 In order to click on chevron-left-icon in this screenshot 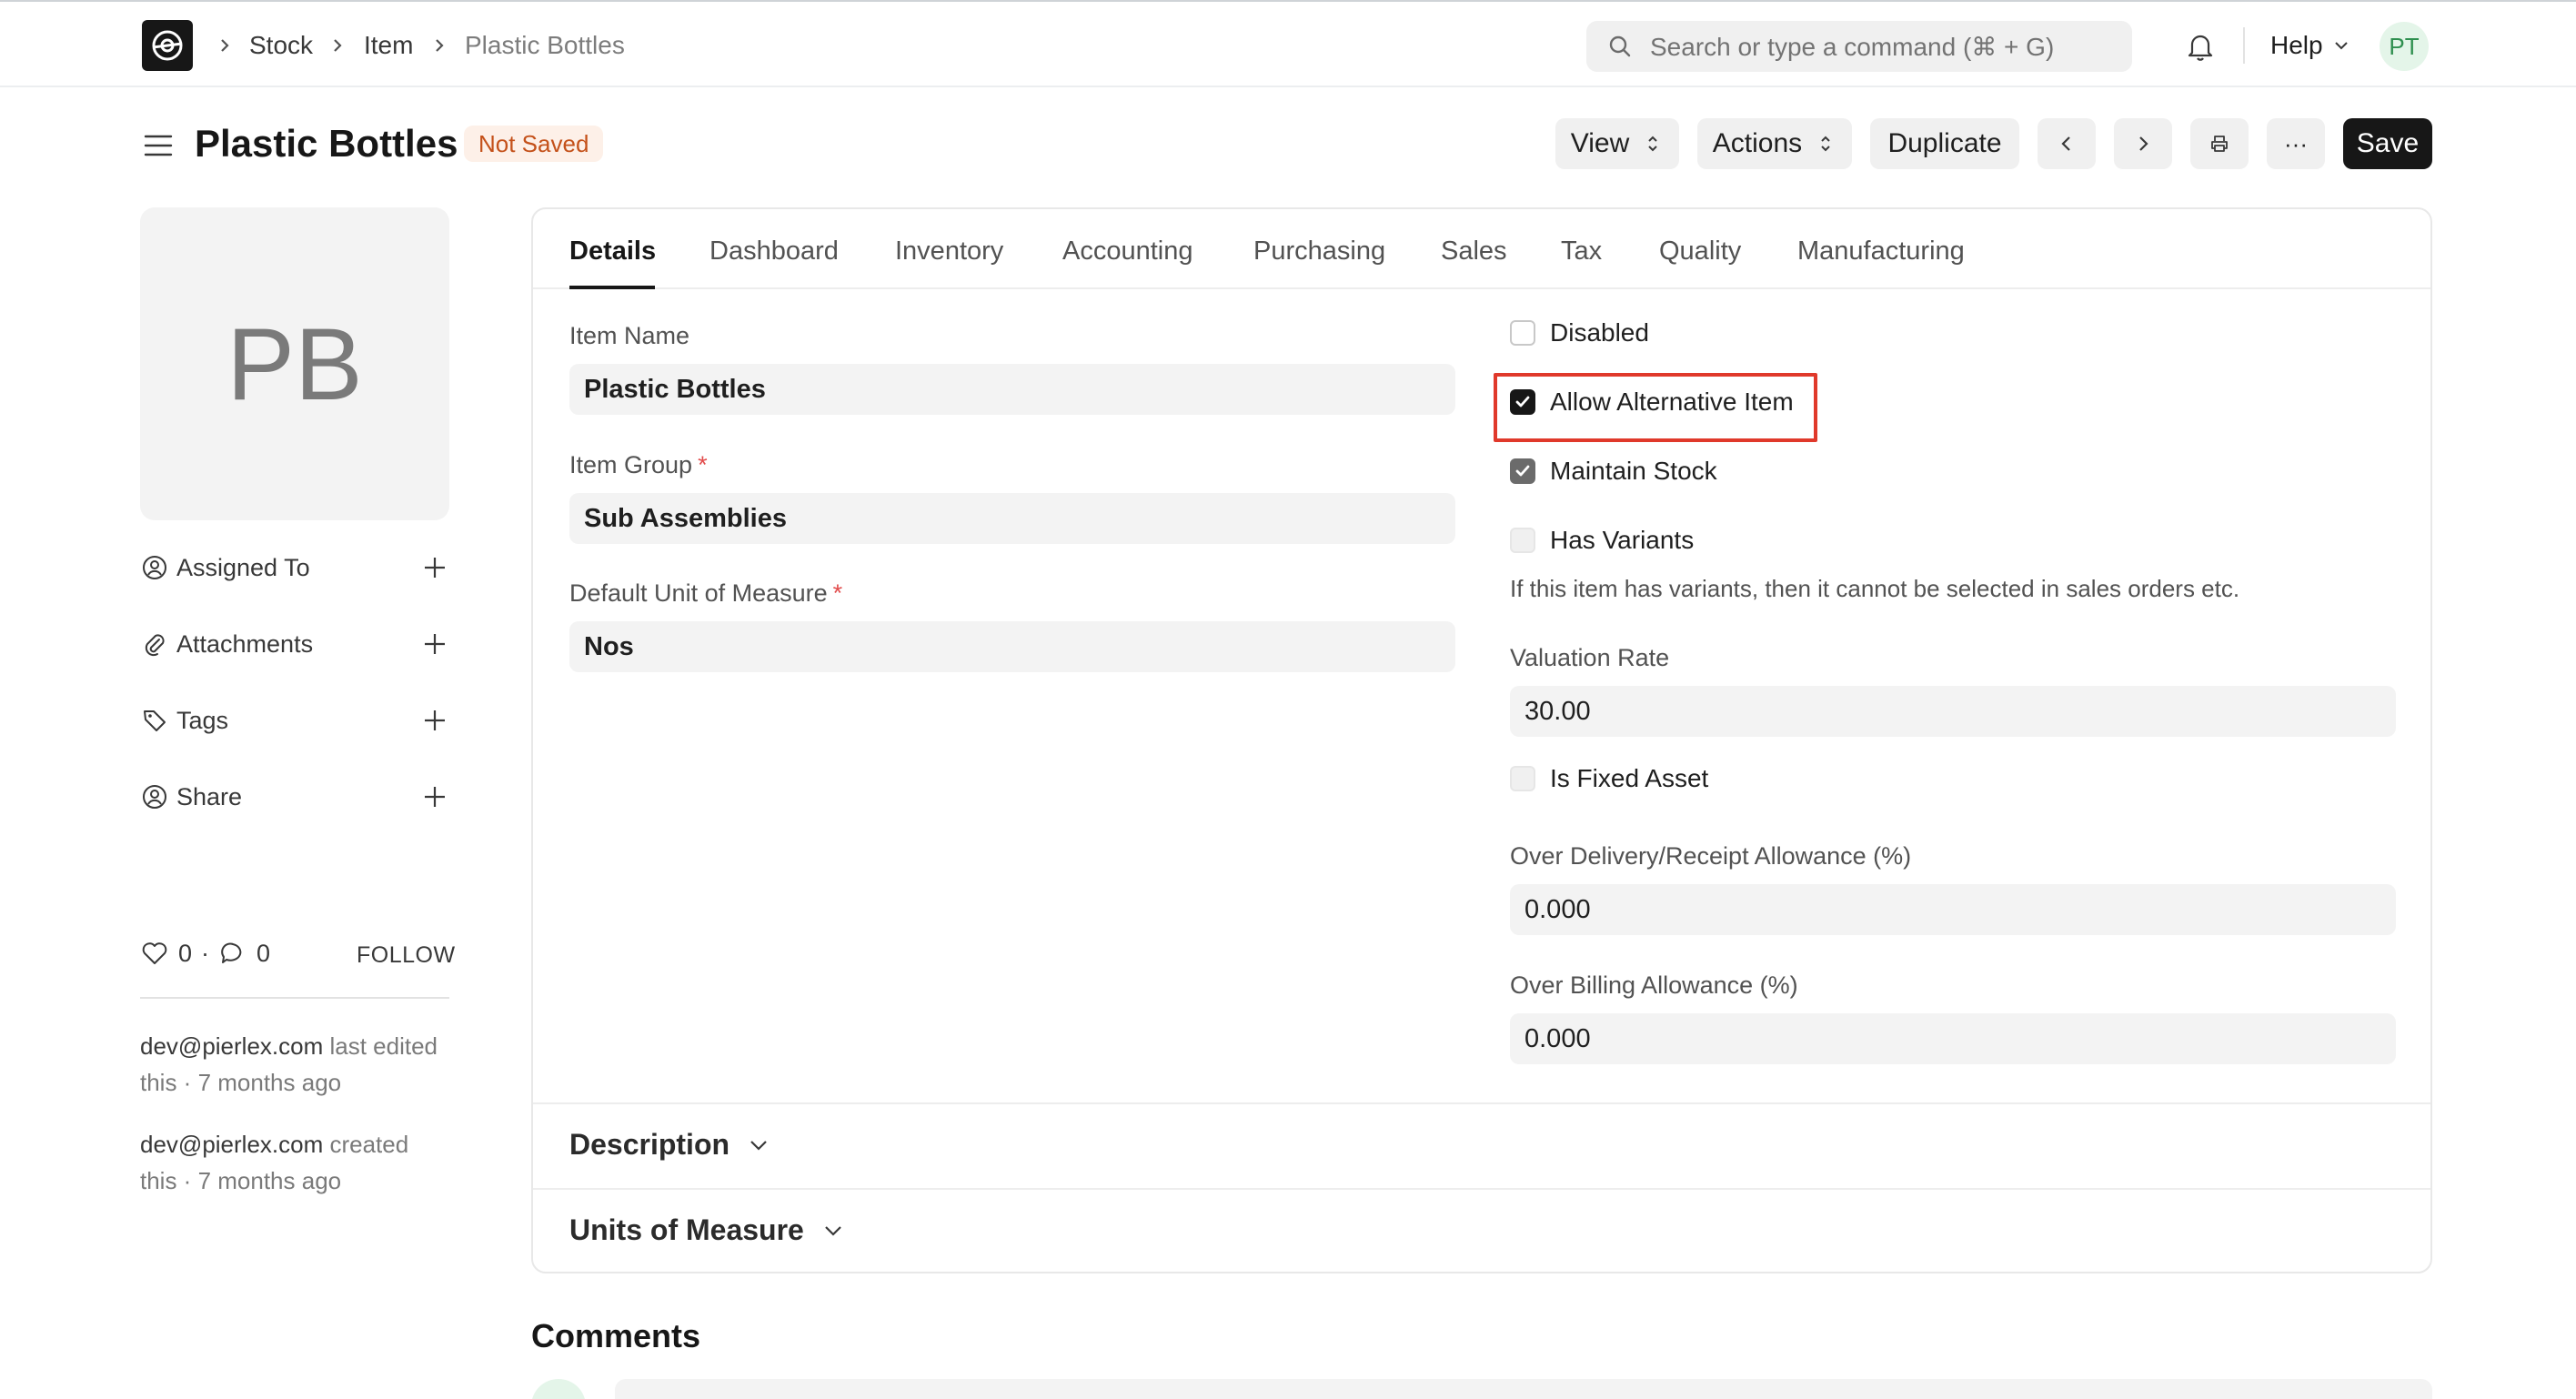, I will do `click(2065, 143)`.